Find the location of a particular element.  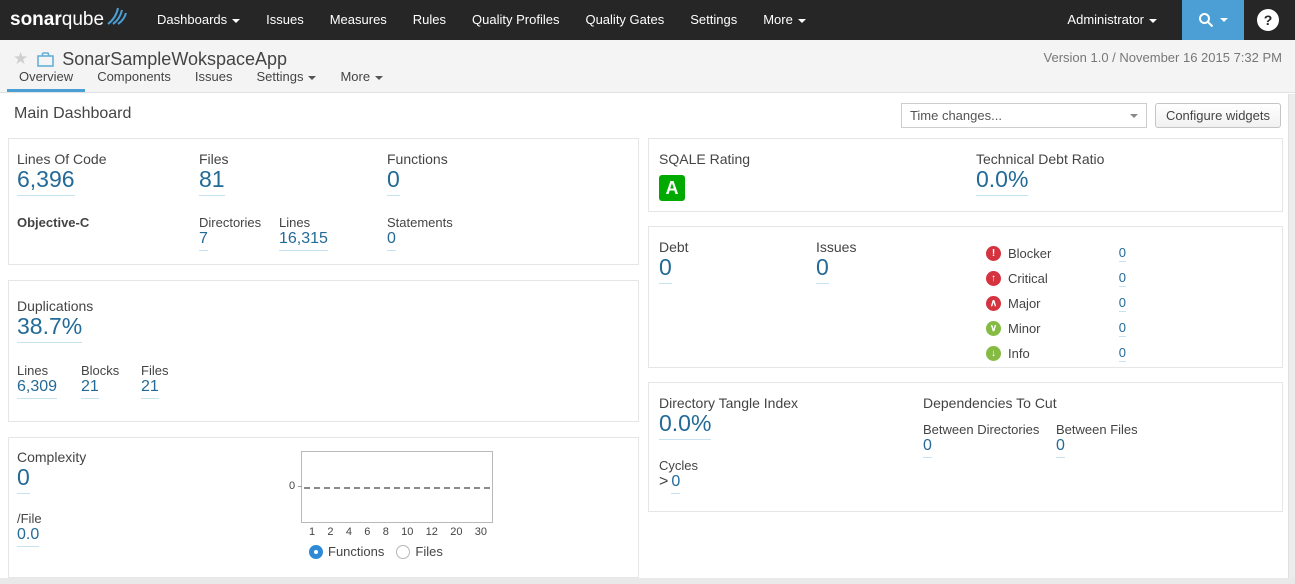

tab-overview: Overview is located at coordinates (46, 77).